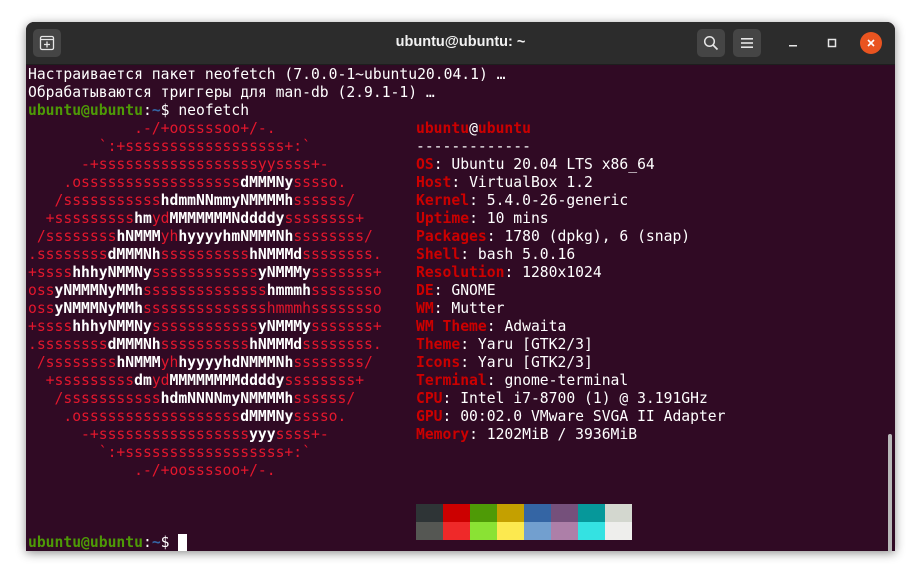  I want to click on hamburger-menu-icon, so click(747, 43).